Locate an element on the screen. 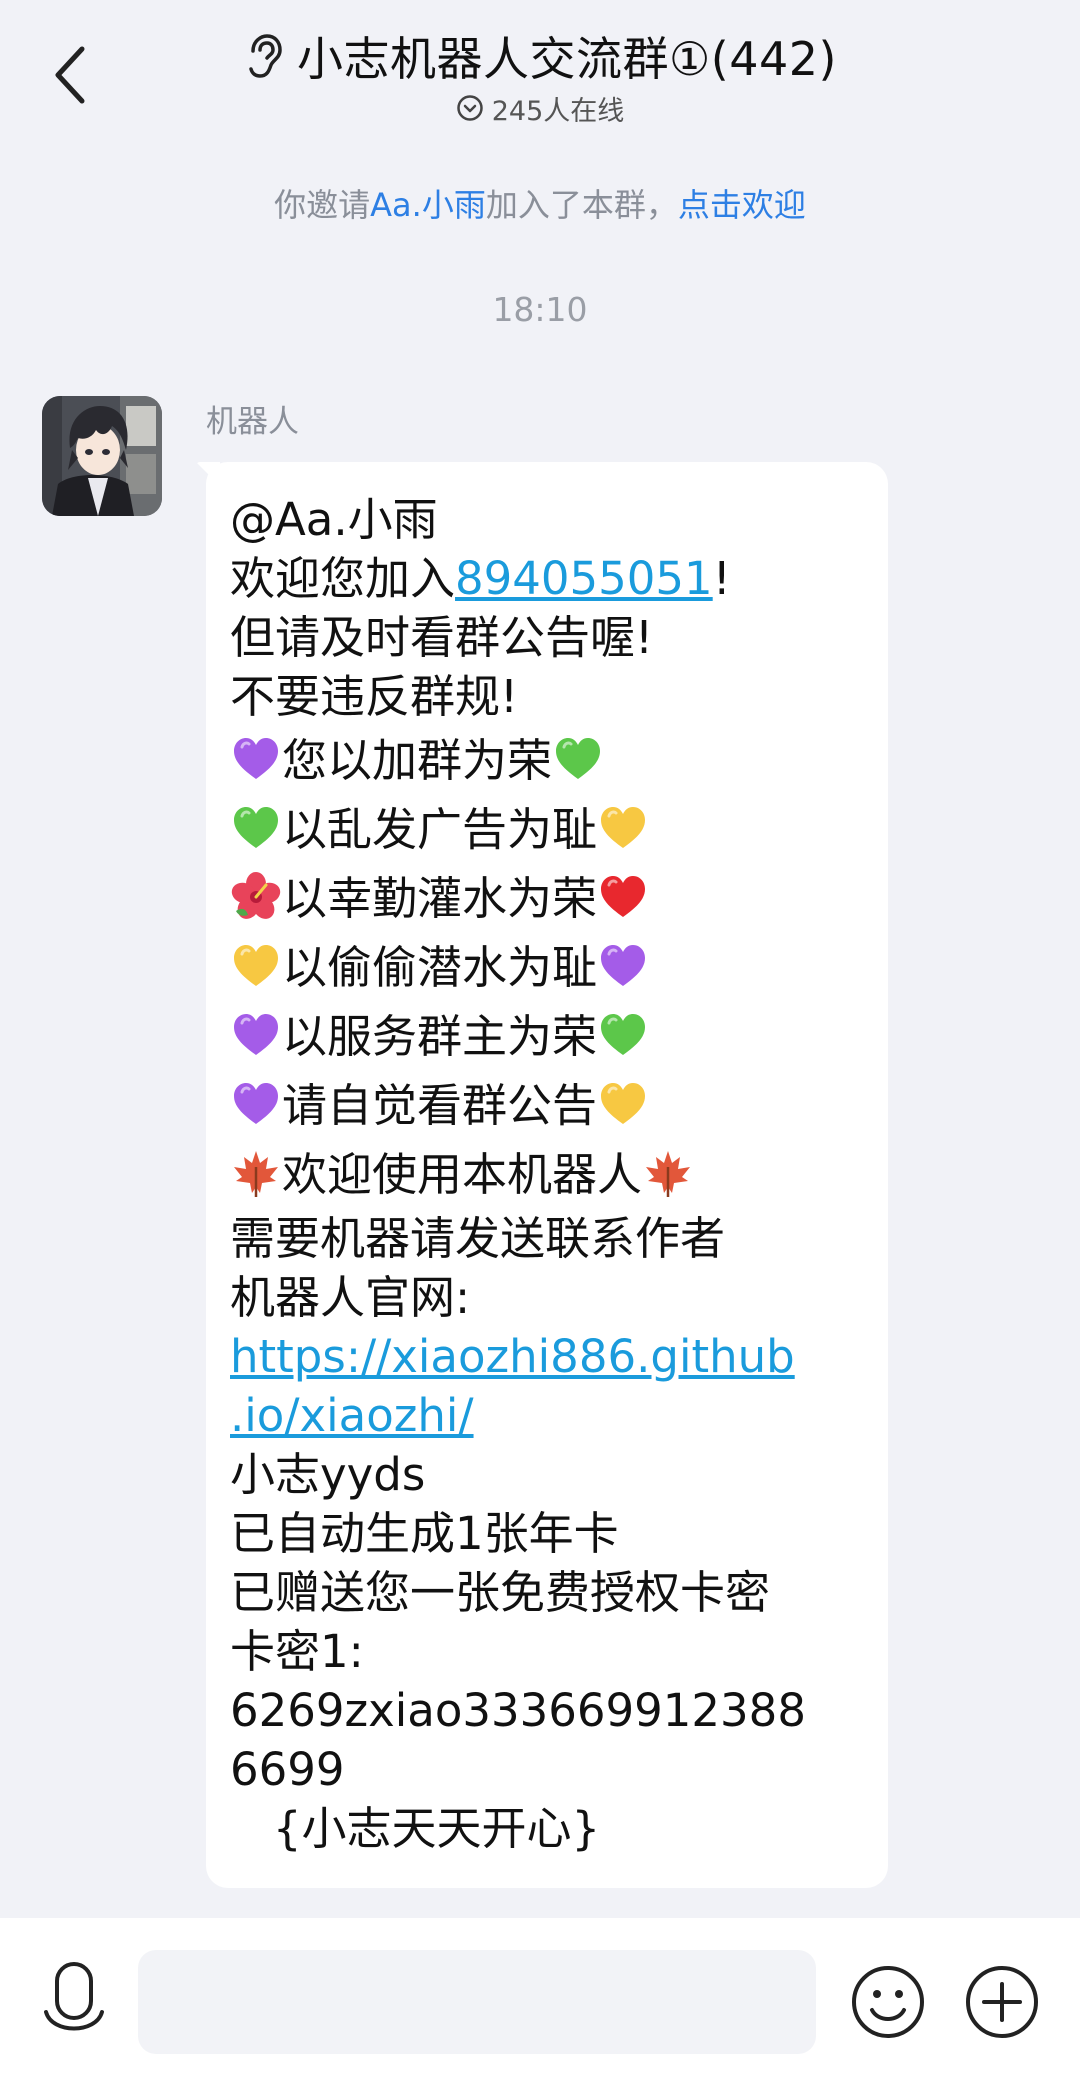  welcome-prefix: 欢迎您加入 is located at coordinates (343, 578).